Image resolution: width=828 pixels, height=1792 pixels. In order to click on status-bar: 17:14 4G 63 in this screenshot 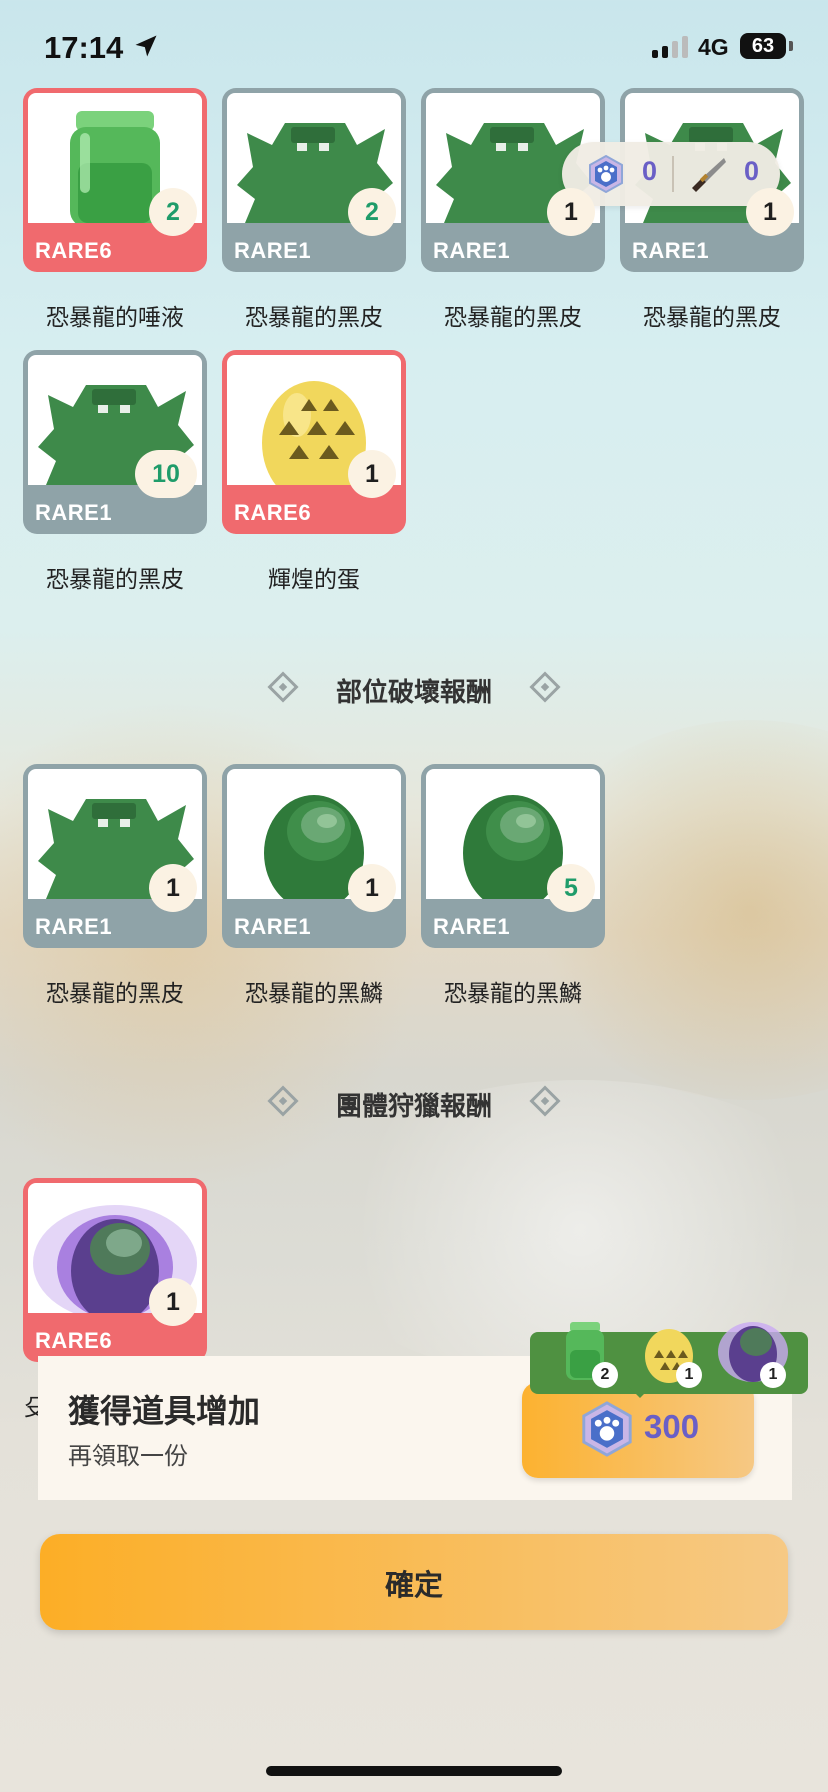, I will do `click(414, 48)`.